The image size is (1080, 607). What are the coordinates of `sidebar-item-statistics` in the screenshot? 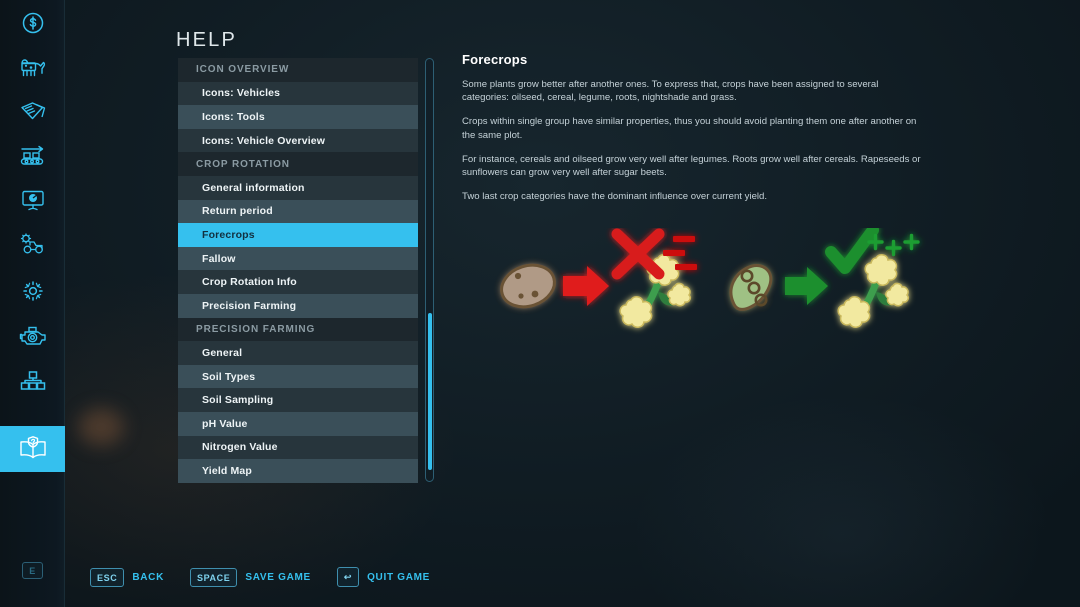 It's located at (32, 200).